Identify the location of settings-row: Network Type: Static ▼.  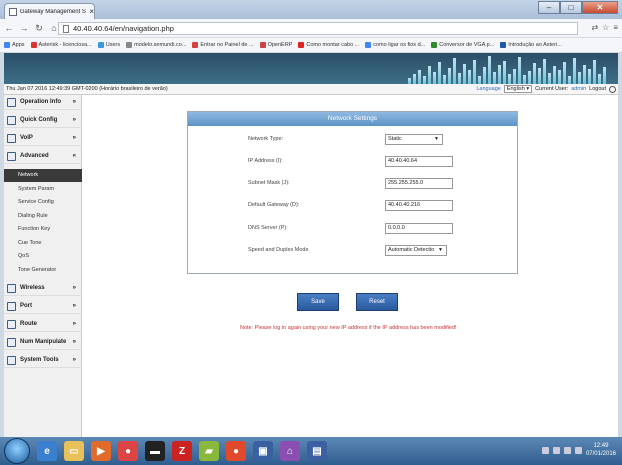
(353, 140).